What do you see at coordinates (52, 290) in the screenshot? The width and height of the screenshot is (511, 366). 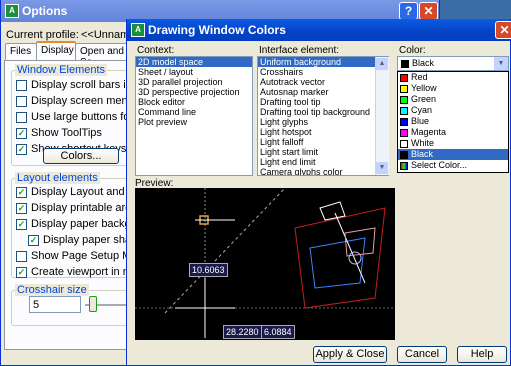 I see `crosshair-title: Crosshair size` at bounding box center [52, 290].